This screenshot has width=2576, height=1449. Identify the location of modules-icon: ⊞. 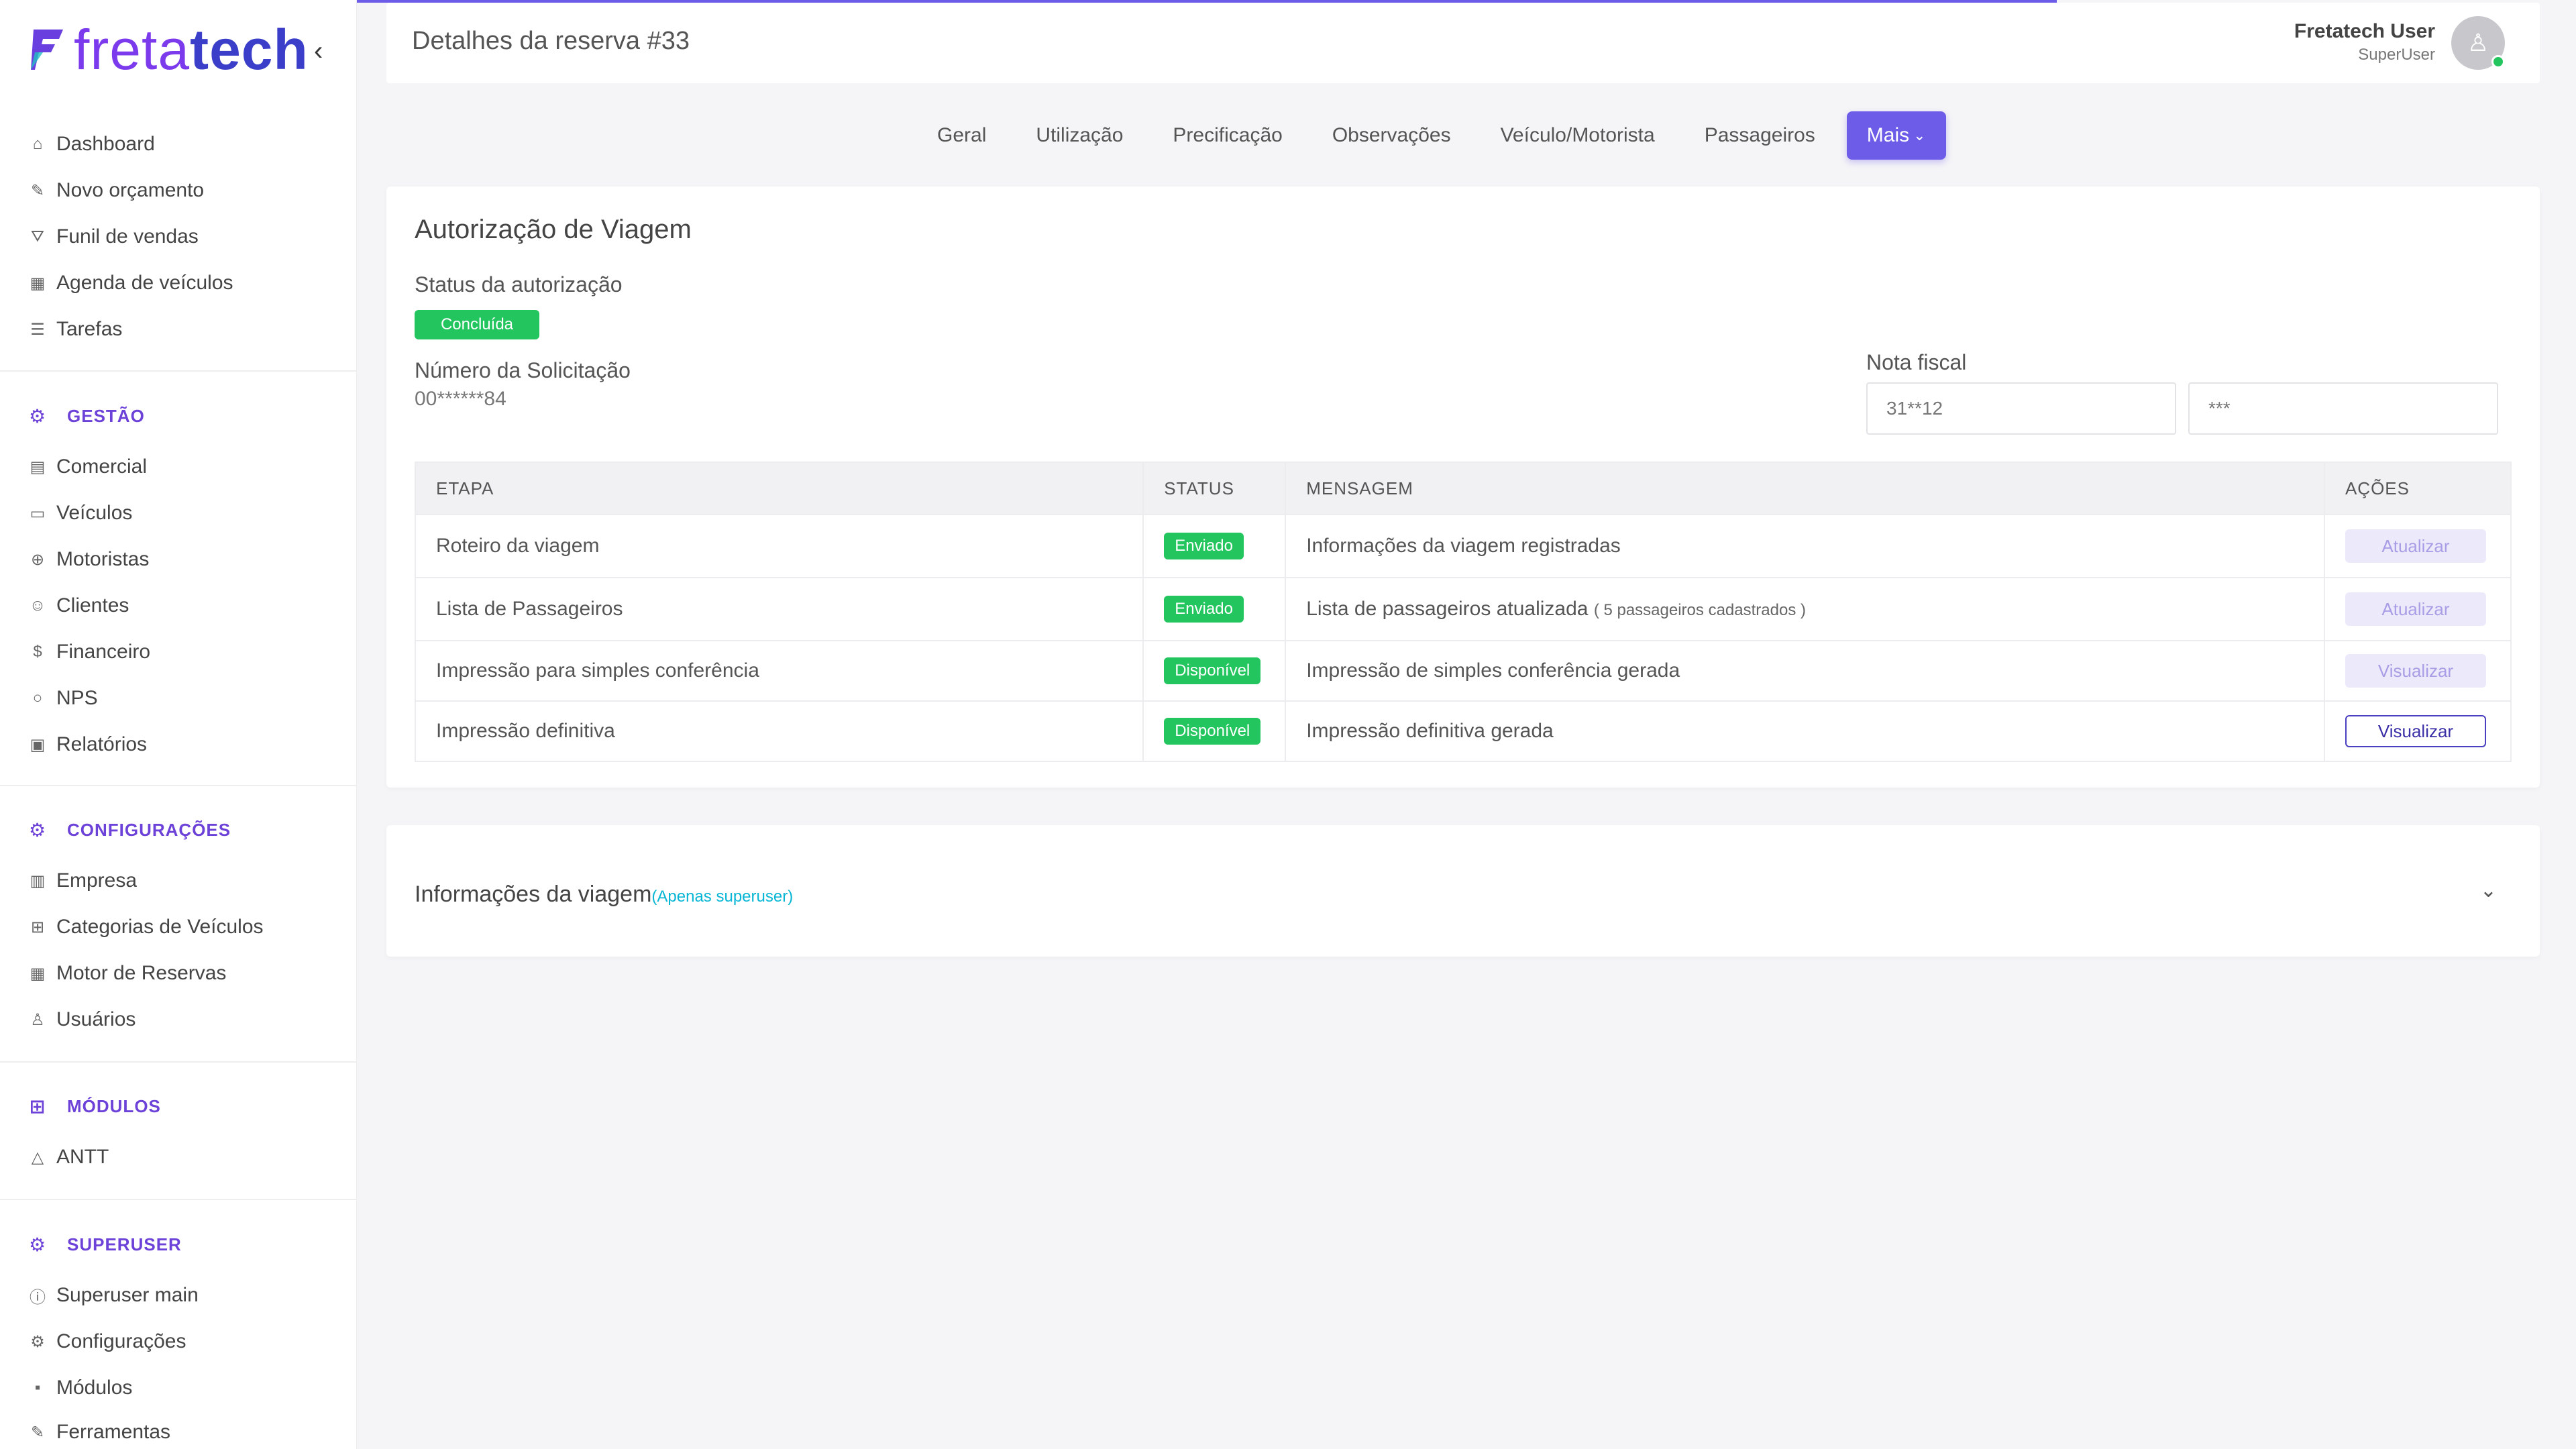
(37, 1106).